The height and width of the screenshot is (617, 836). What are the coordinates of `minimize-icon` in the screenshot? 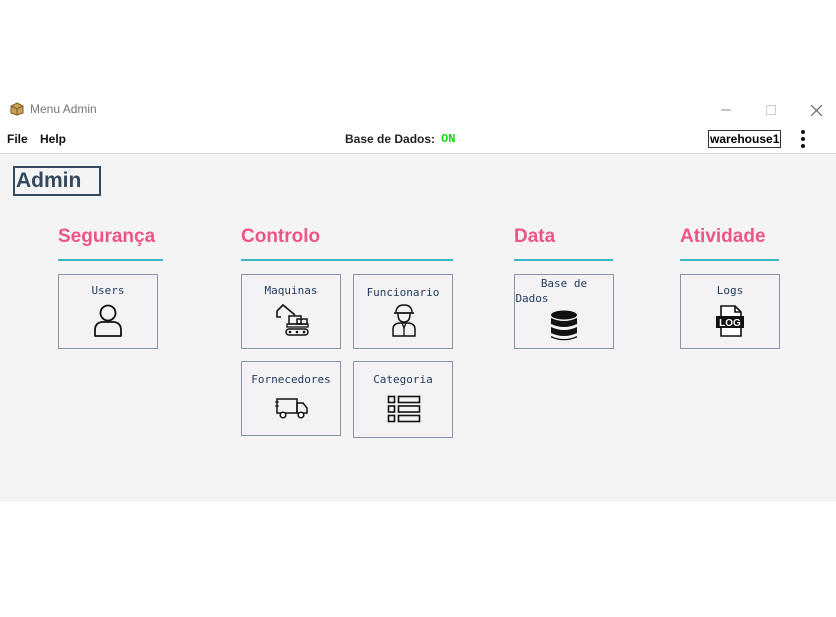 It's located at (726, 110).